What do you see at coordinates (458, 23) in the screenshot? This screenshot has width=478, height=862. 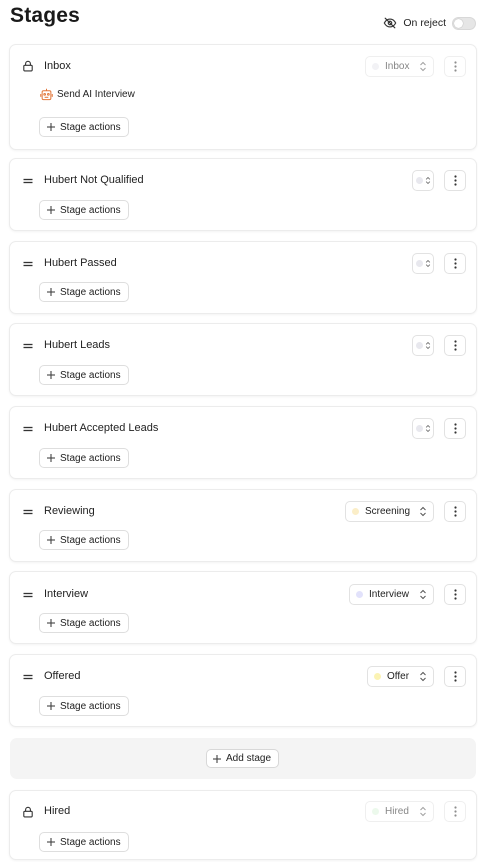 I see `toggle-knob` at bounding box center [458, 23].